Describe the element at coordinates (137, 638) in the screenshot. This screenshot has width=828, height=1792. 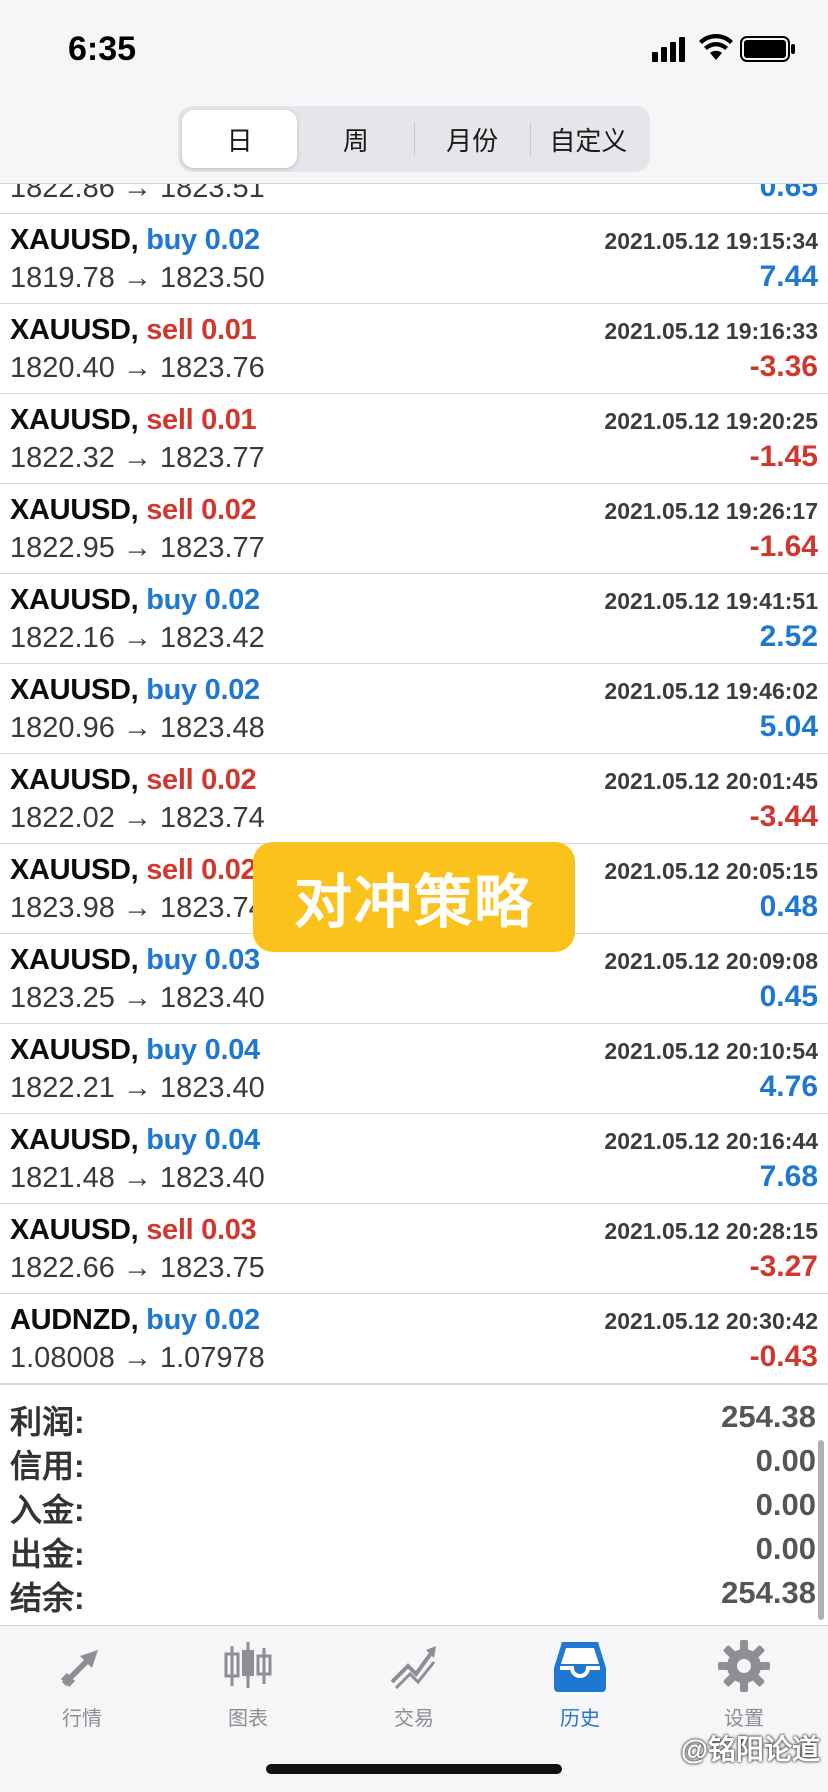
I see `deal-prices: 1822.16 → 1823.42` at that location.